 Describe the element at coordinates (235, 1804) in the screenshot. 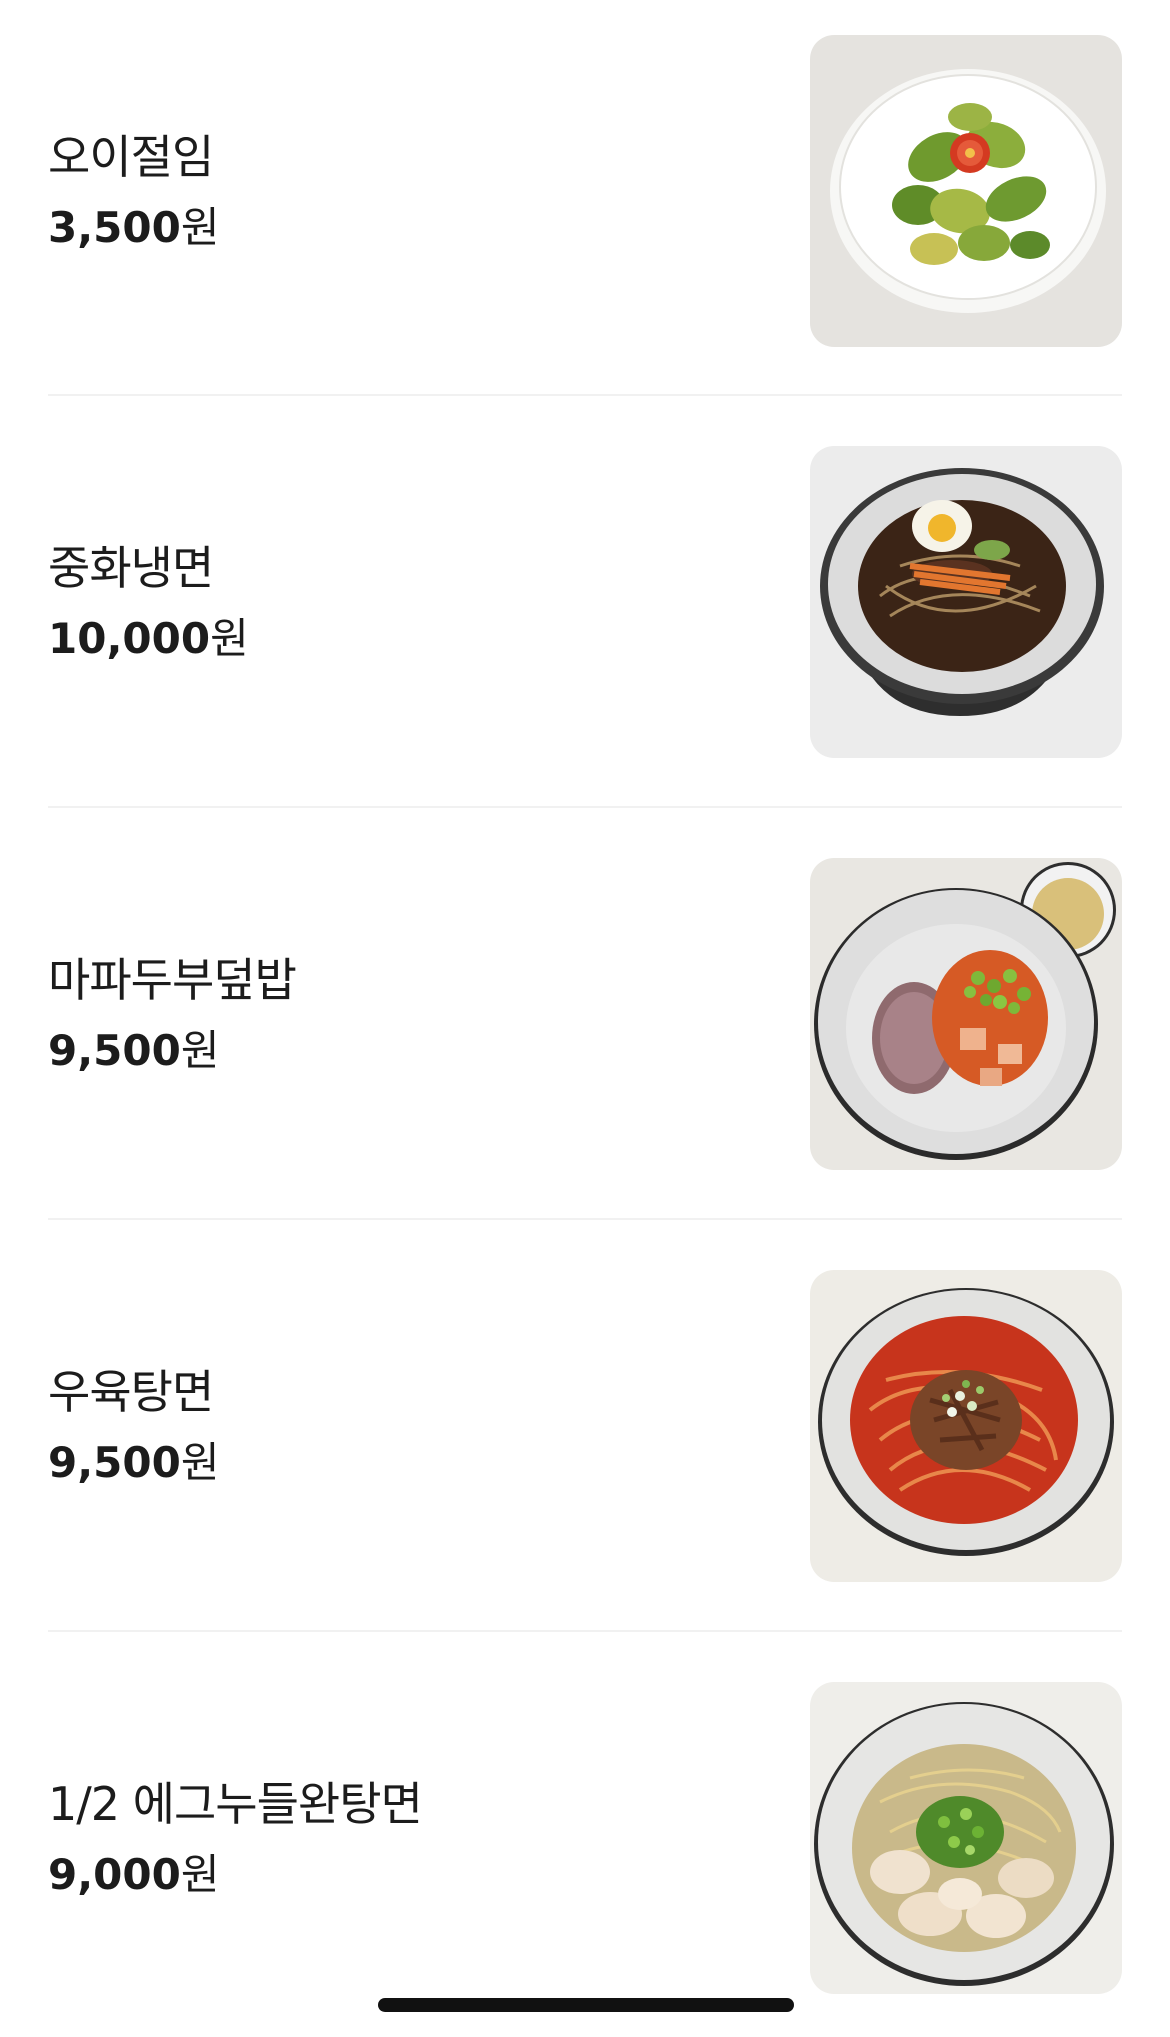

I see `menu-item-name: 1/2 에그누들완탕면` at that location.